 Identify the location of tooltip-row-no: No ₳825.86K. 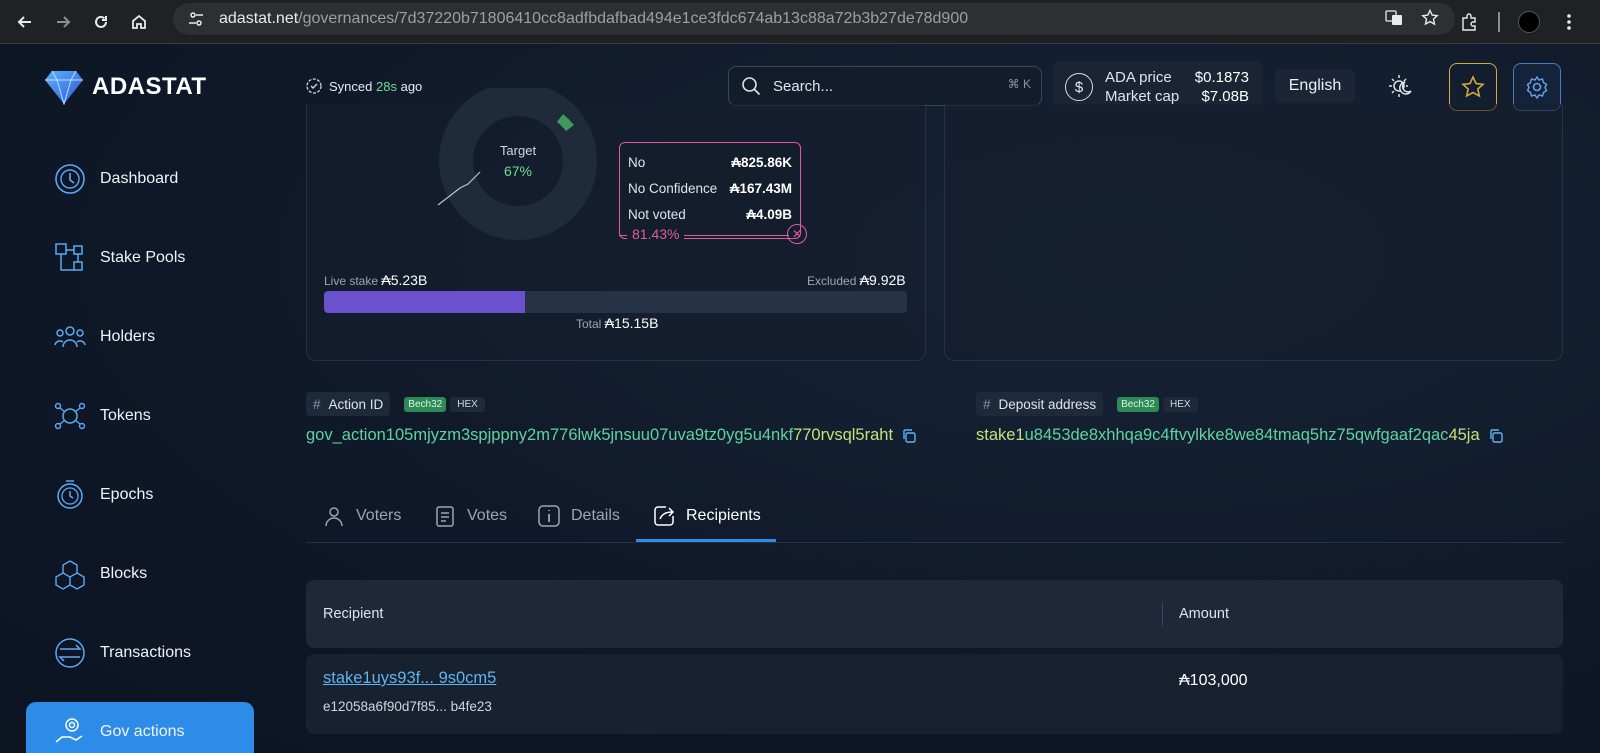
(710, 162).